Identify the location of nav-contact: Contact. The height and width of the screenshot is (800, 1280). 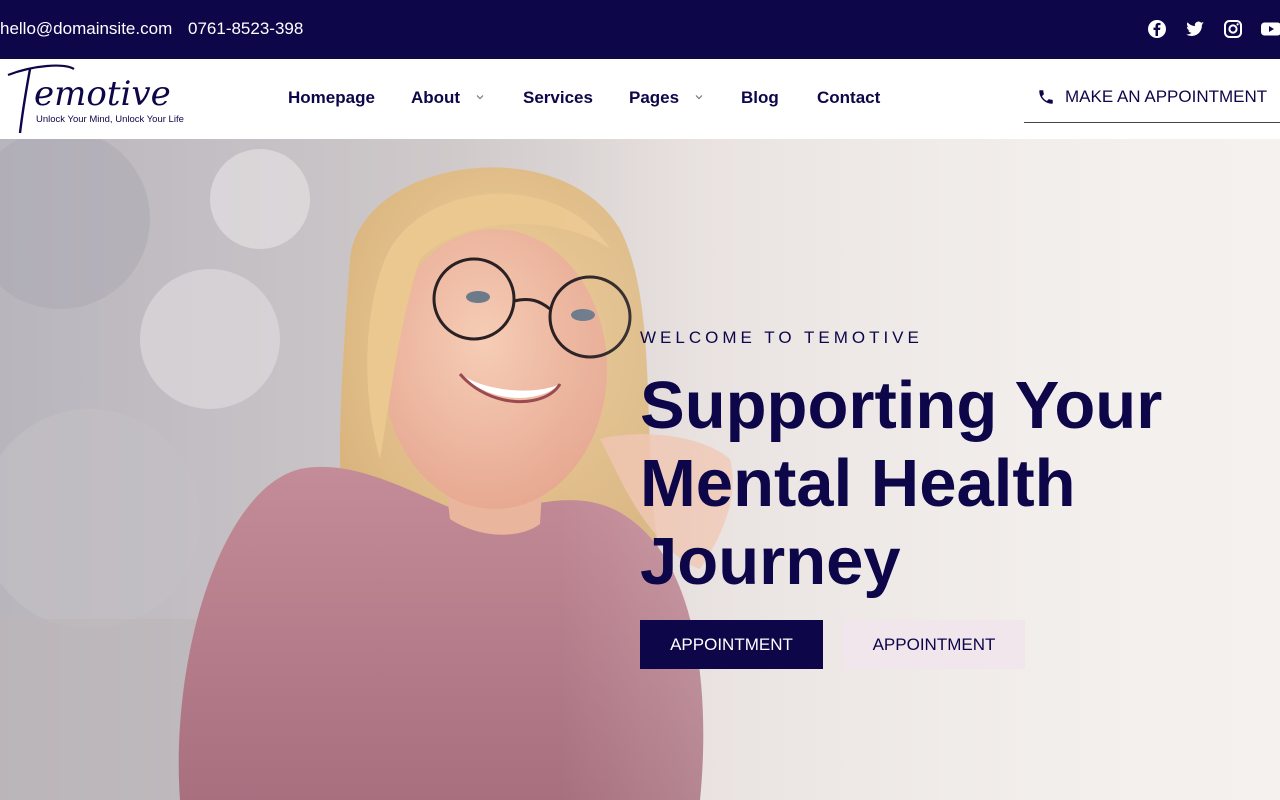
(848, 98).